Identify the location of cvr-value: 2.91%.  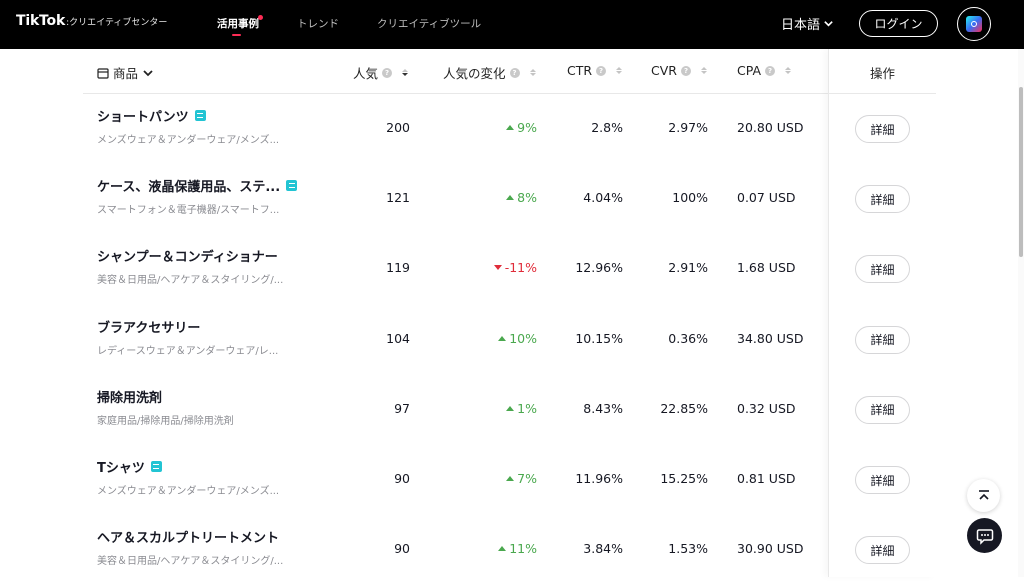
(688, 268).